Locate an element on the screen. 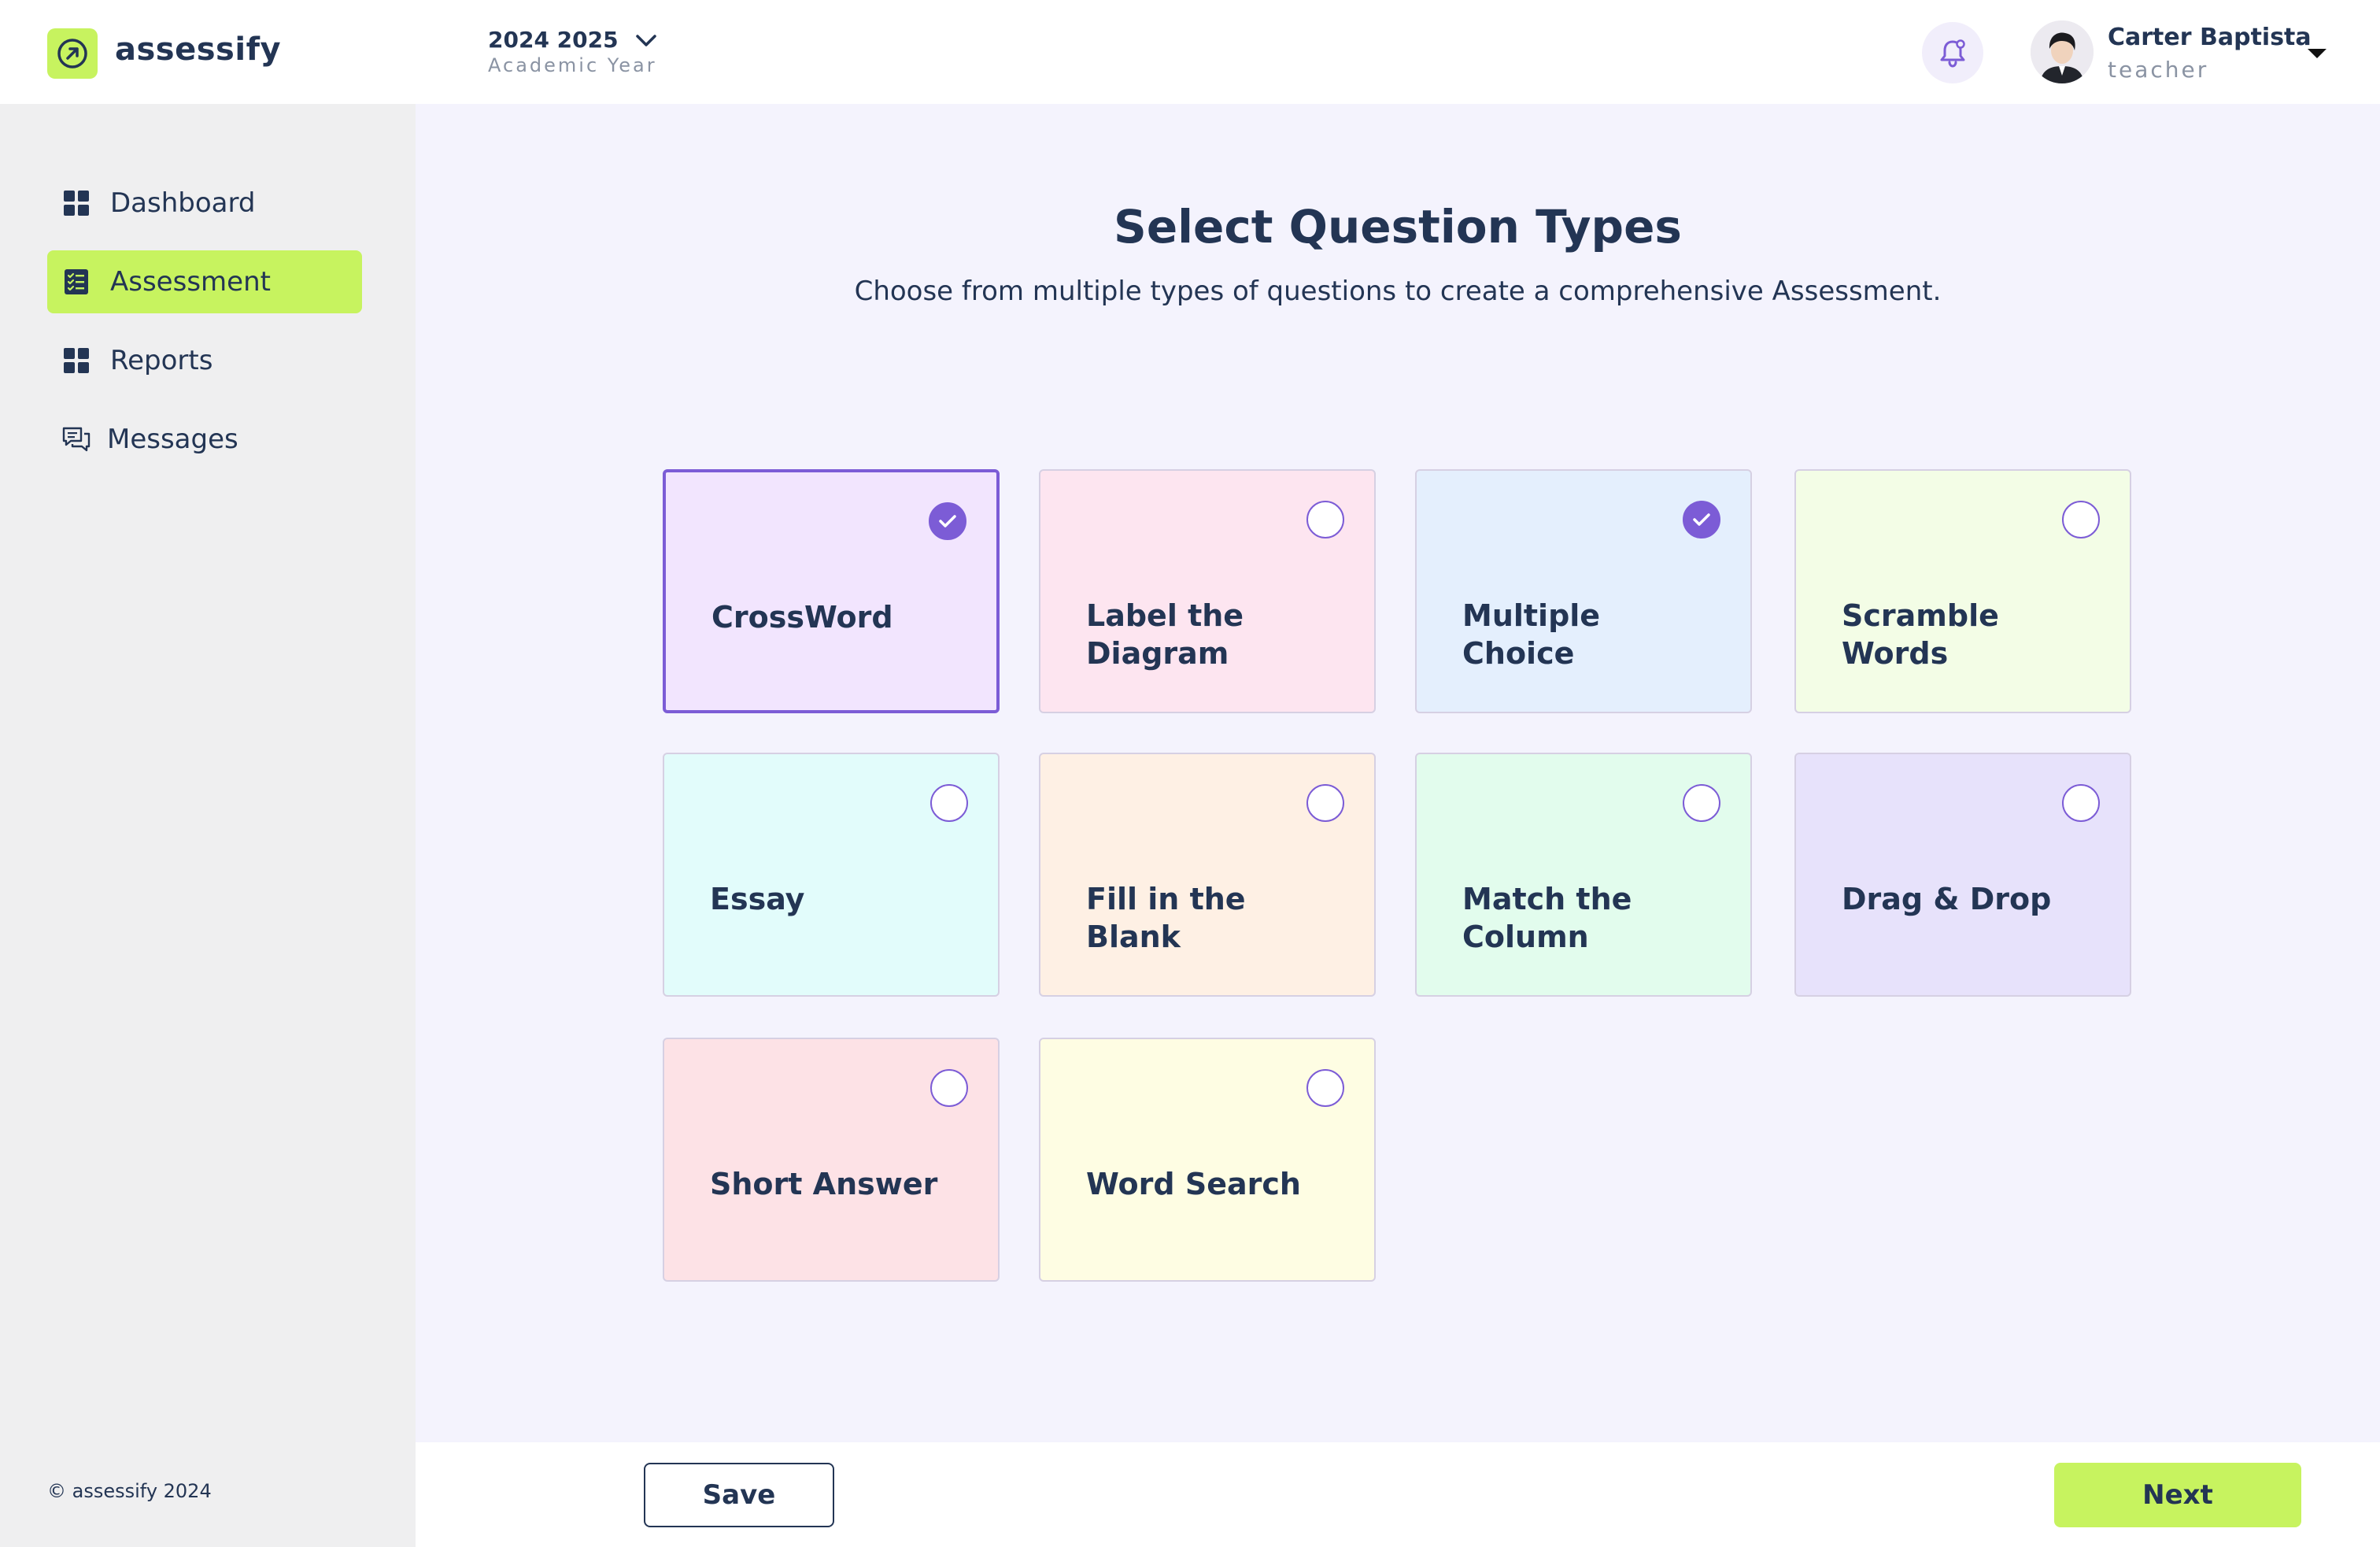  action-footer: Save Next is located at coordinates (1398, 1494).